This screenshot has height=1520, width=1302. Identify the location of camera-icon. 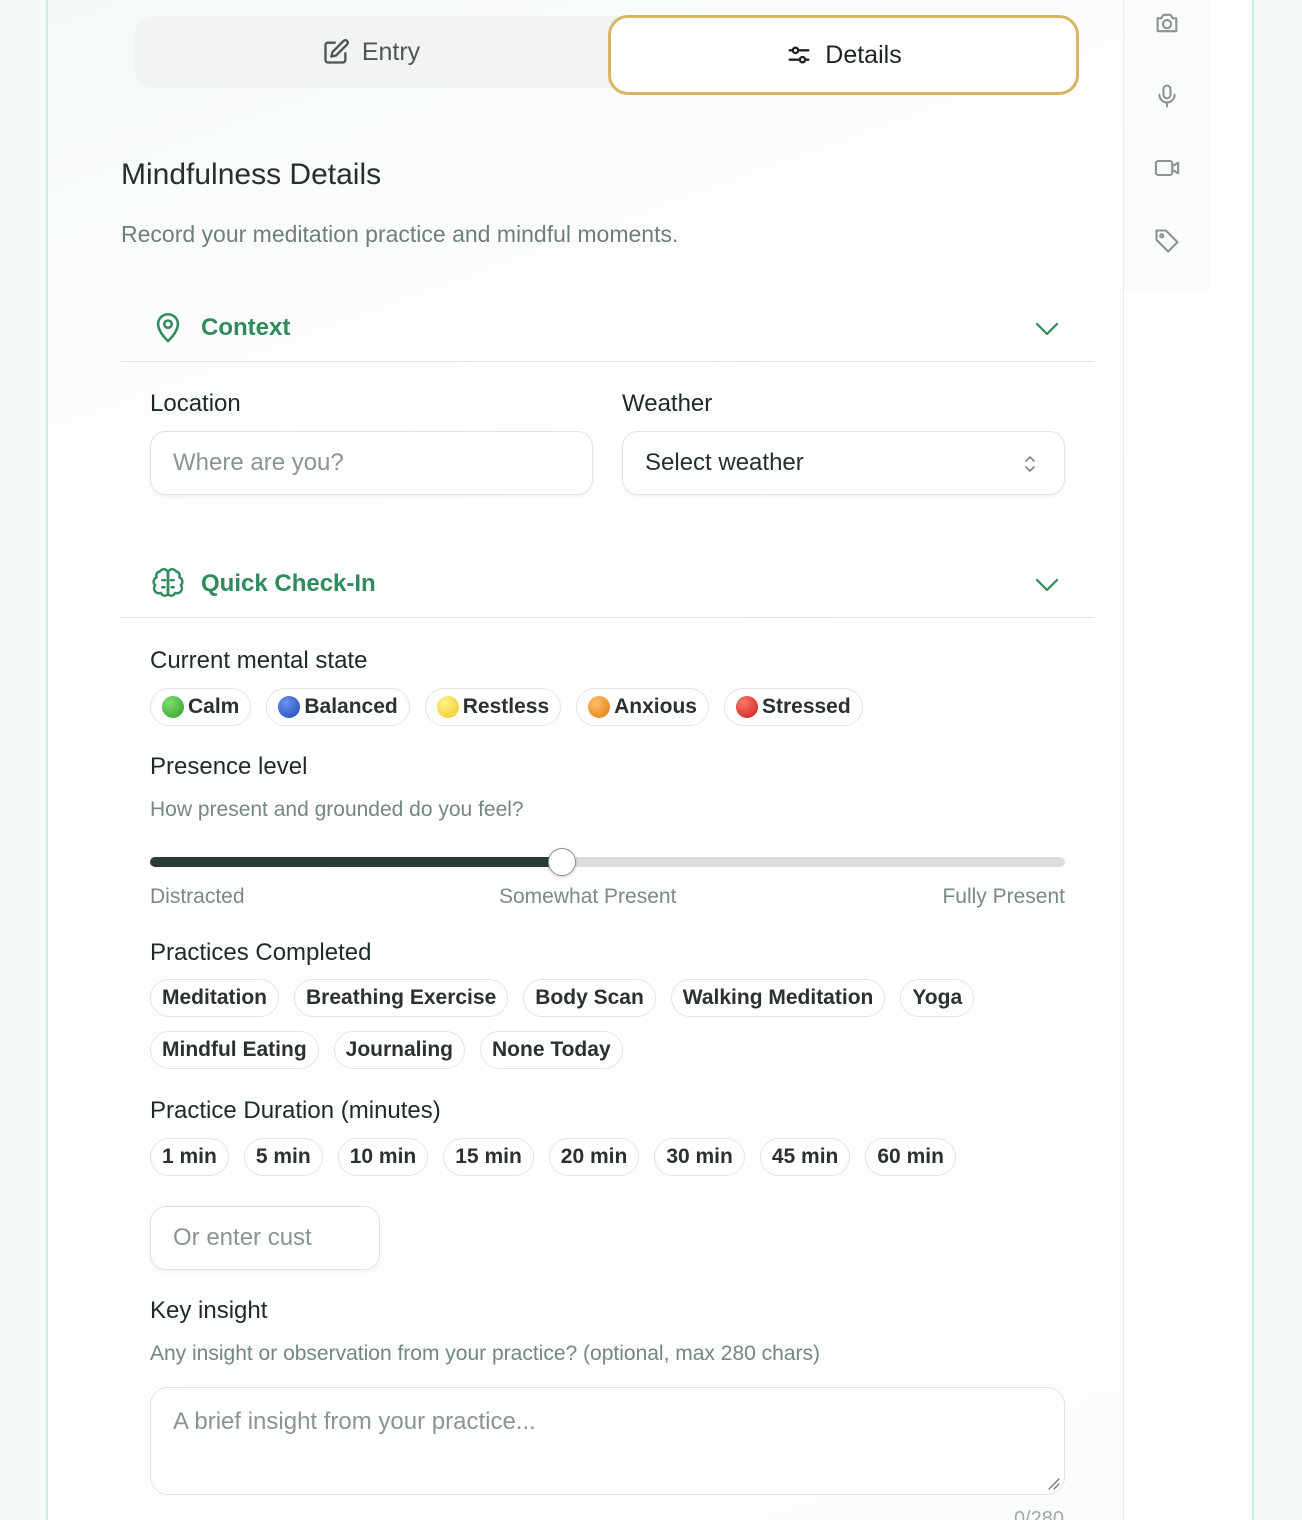
(1167, 23).